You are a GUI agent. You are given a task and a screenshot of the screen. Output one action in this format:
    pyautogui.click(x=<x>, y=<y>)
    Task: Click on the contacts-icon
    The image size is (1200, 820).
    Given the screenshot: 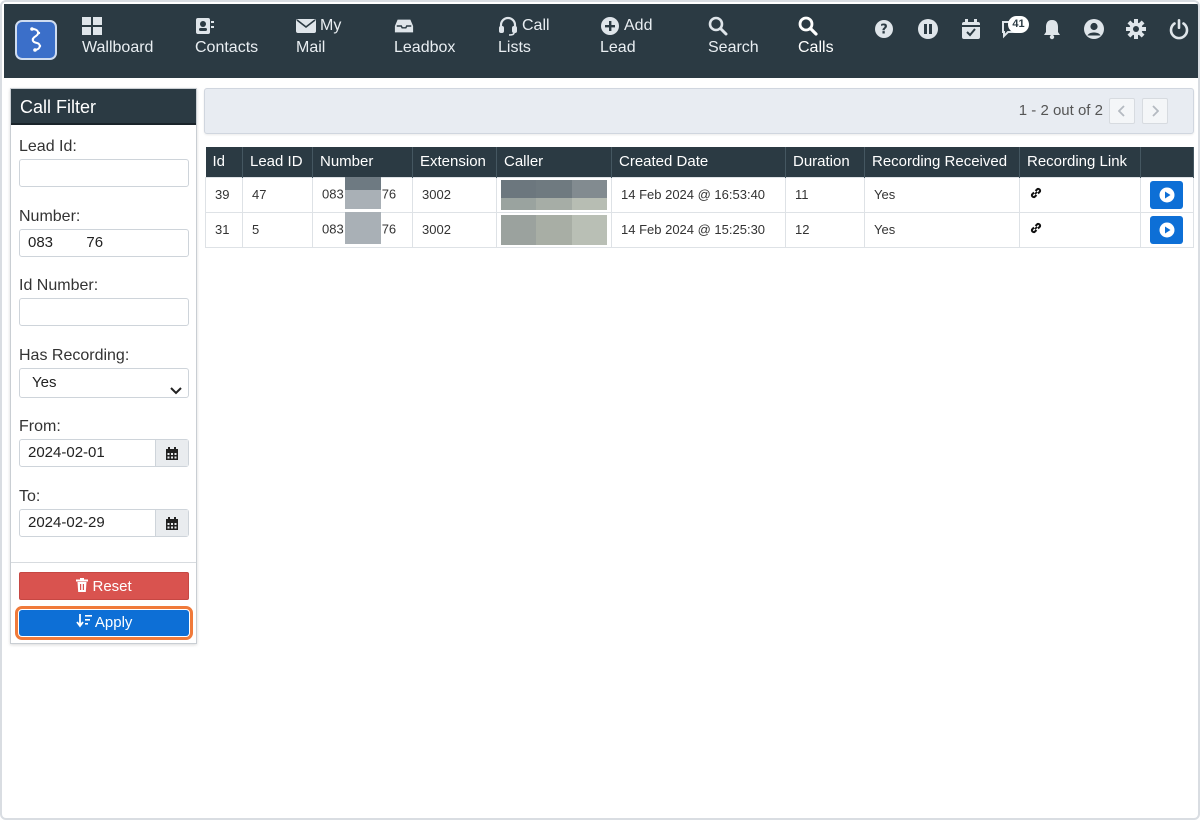 What is the action you would take?
    pyautogui.click(x=205, y=26)
    